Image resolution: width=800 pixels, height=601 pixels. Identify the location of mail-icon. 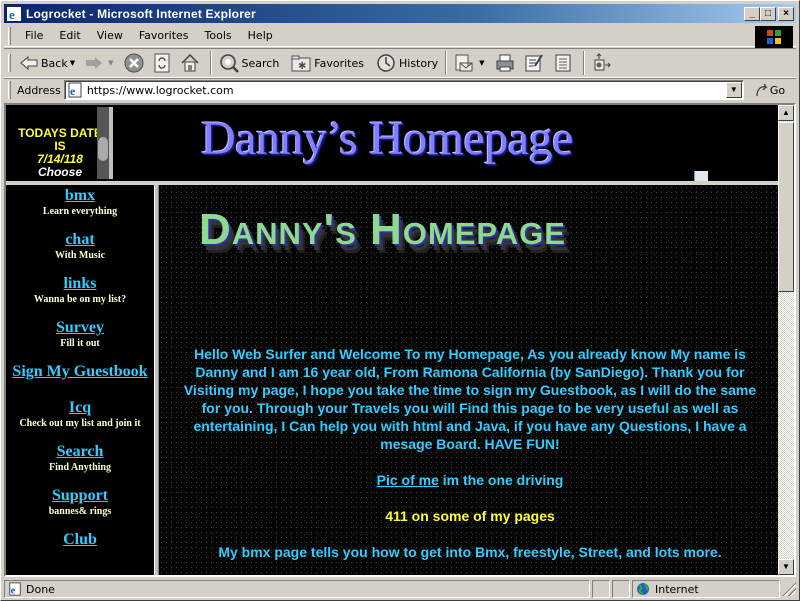
(464, 63).